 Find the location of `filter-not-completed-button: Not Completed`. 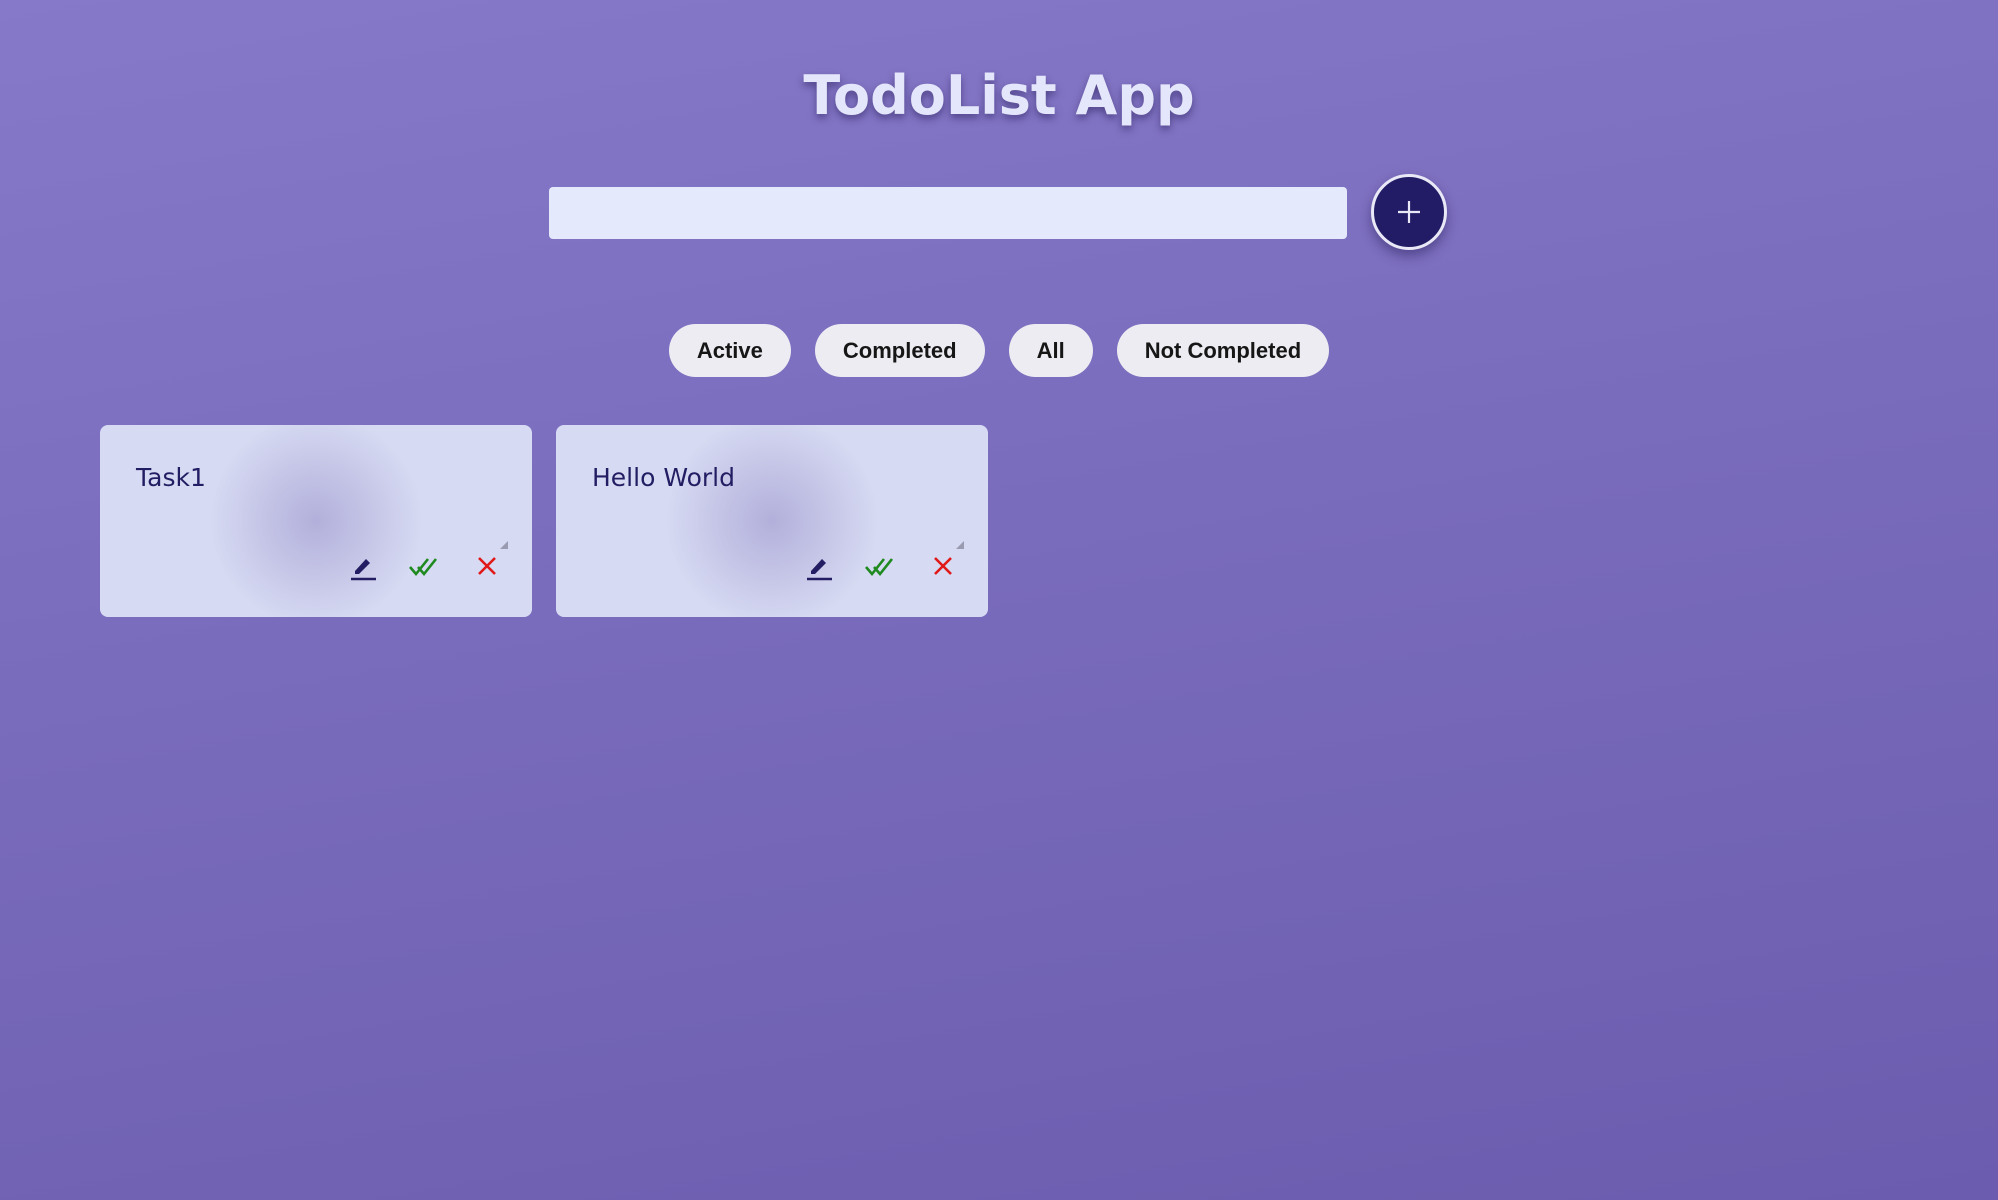

filter-not-completed-button: Not Completed is located at coordinates (1223, 350).